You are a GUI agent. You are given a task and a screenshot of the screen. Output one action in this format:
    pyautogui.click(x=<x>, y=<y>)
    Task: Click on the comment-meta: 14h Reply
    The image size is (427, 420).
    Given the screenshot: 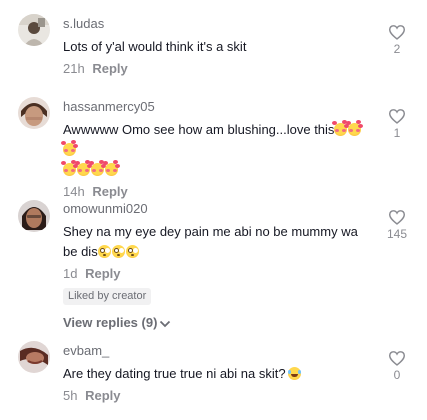 What is the action you would take?
    pyautogui.click(x=215, y=192)
    